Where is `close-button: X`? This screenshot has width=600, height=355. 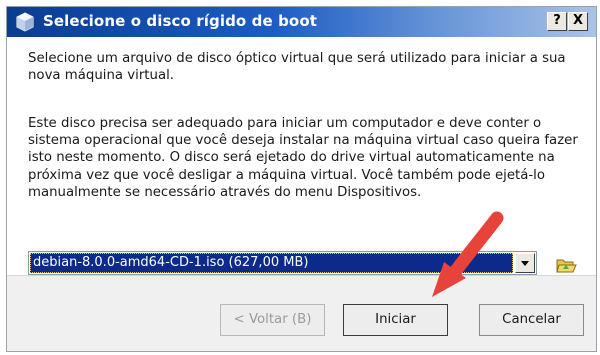
close-button: X is located at coordinates (578, 21).